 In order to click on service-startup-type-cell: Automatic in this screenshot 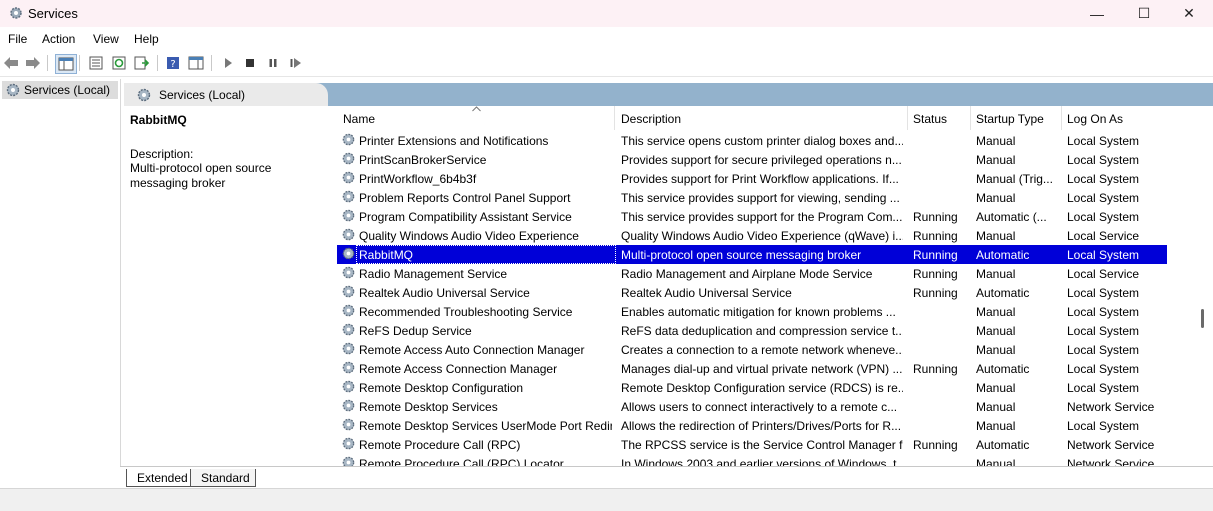, I will do `click(1003, 293)`.